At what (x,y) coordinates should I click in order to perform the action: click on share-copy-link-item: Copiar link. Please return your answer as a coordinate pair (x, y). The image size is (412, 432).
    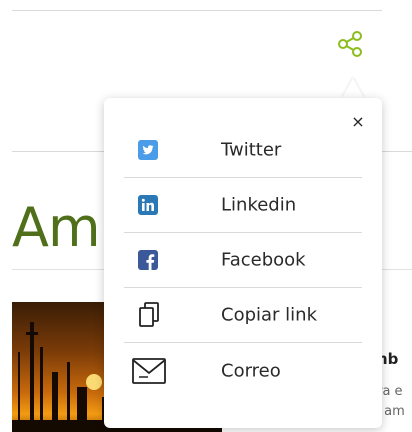
    Looking at the image, I should click on (243, 315).